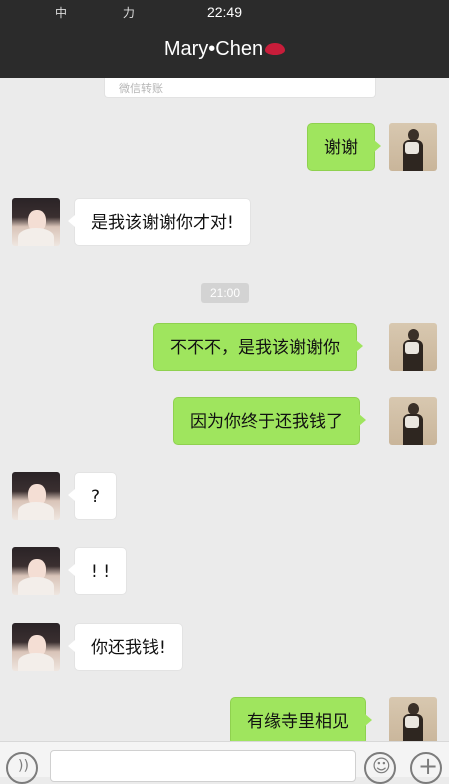 This screenshot has width=449, height=784. I want to click on message-bubble-sent: 谢谢, so click(344, 147).